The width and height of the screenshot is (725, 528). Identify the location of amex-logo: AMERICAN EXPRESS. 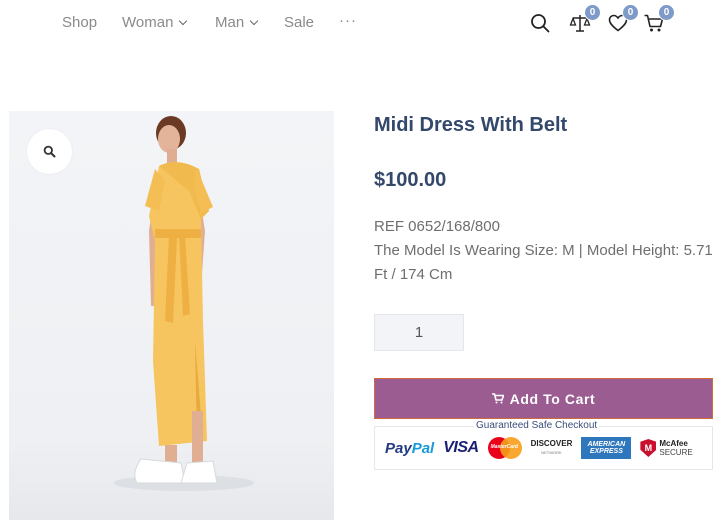
(606, 448).